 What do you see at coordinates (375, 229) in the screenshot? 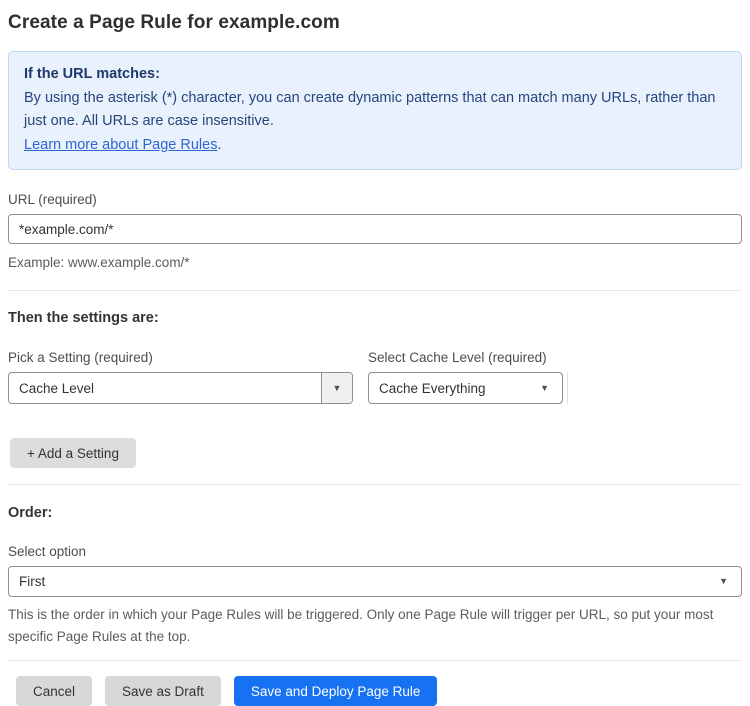
I see `url-input` at bounding box center [375, 229].